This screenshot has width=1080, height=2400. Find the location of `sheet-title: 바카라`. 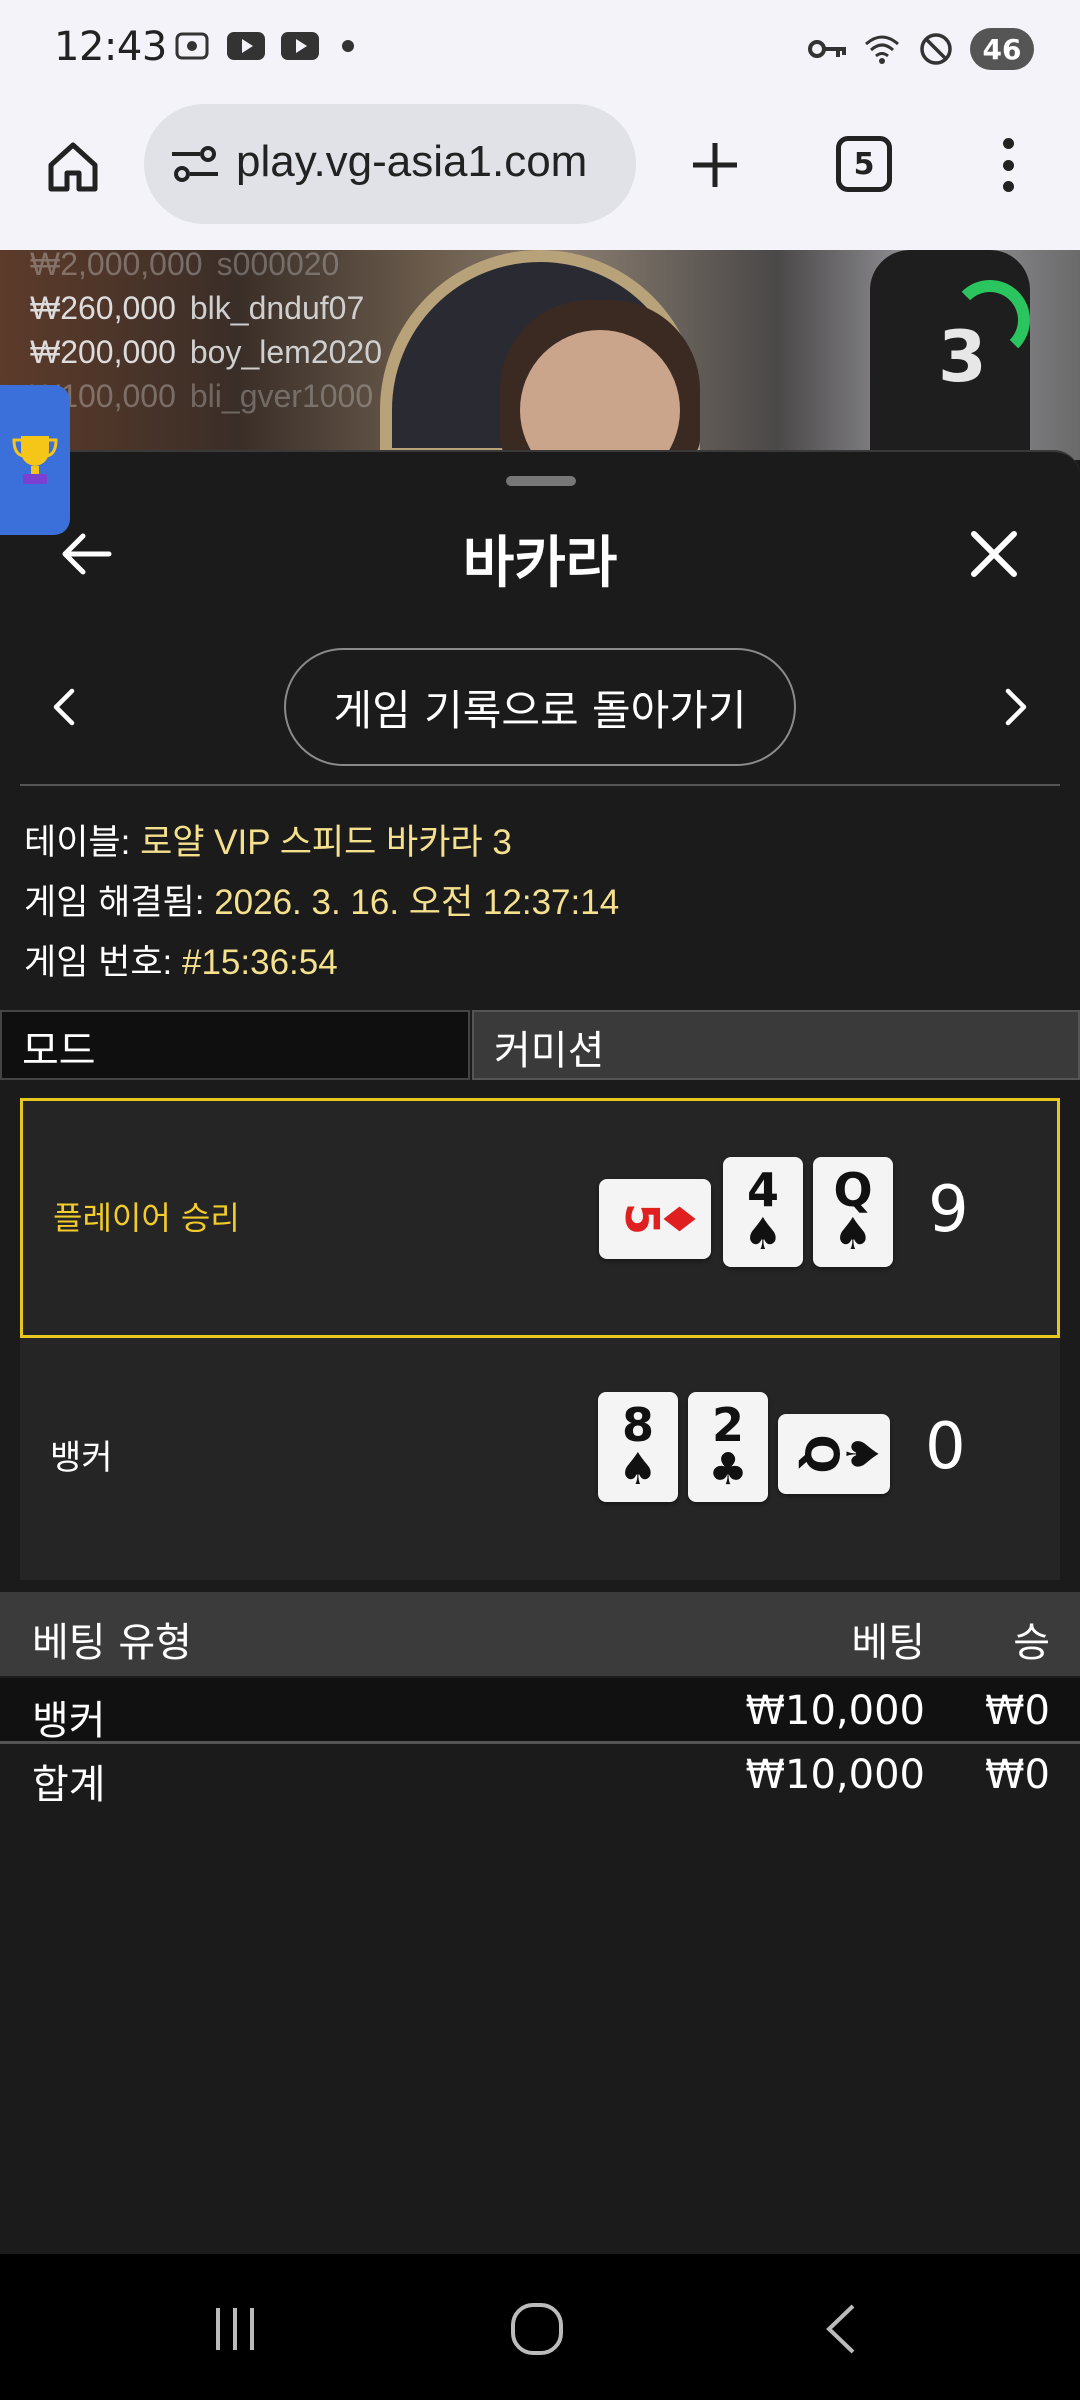

sheet-title: 바카라 is located at coordinates (540, 563).